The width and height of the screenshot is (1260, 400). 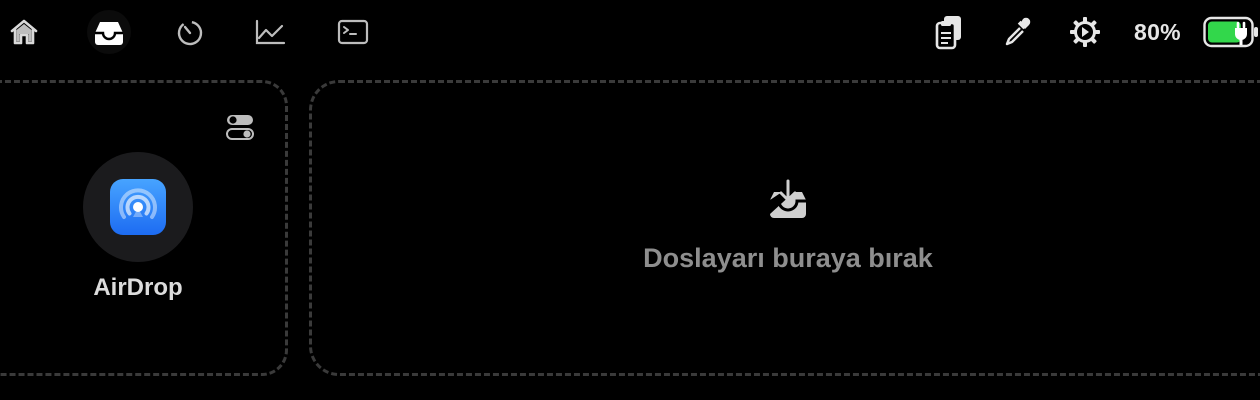 I want to click on toggle-switches-icon, so click(x=240, y=127).